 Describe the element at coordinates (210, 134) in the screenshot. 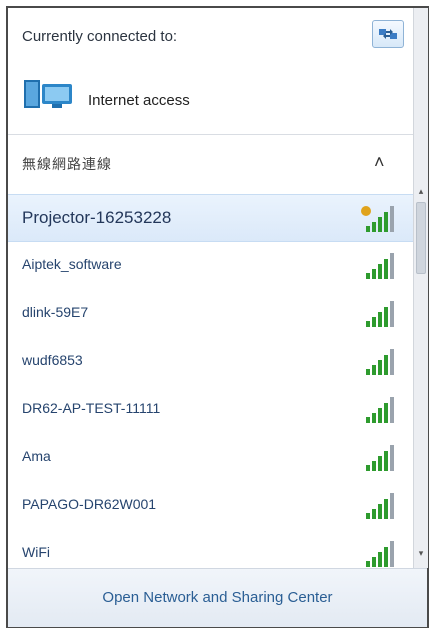

I see `divider` at that location.